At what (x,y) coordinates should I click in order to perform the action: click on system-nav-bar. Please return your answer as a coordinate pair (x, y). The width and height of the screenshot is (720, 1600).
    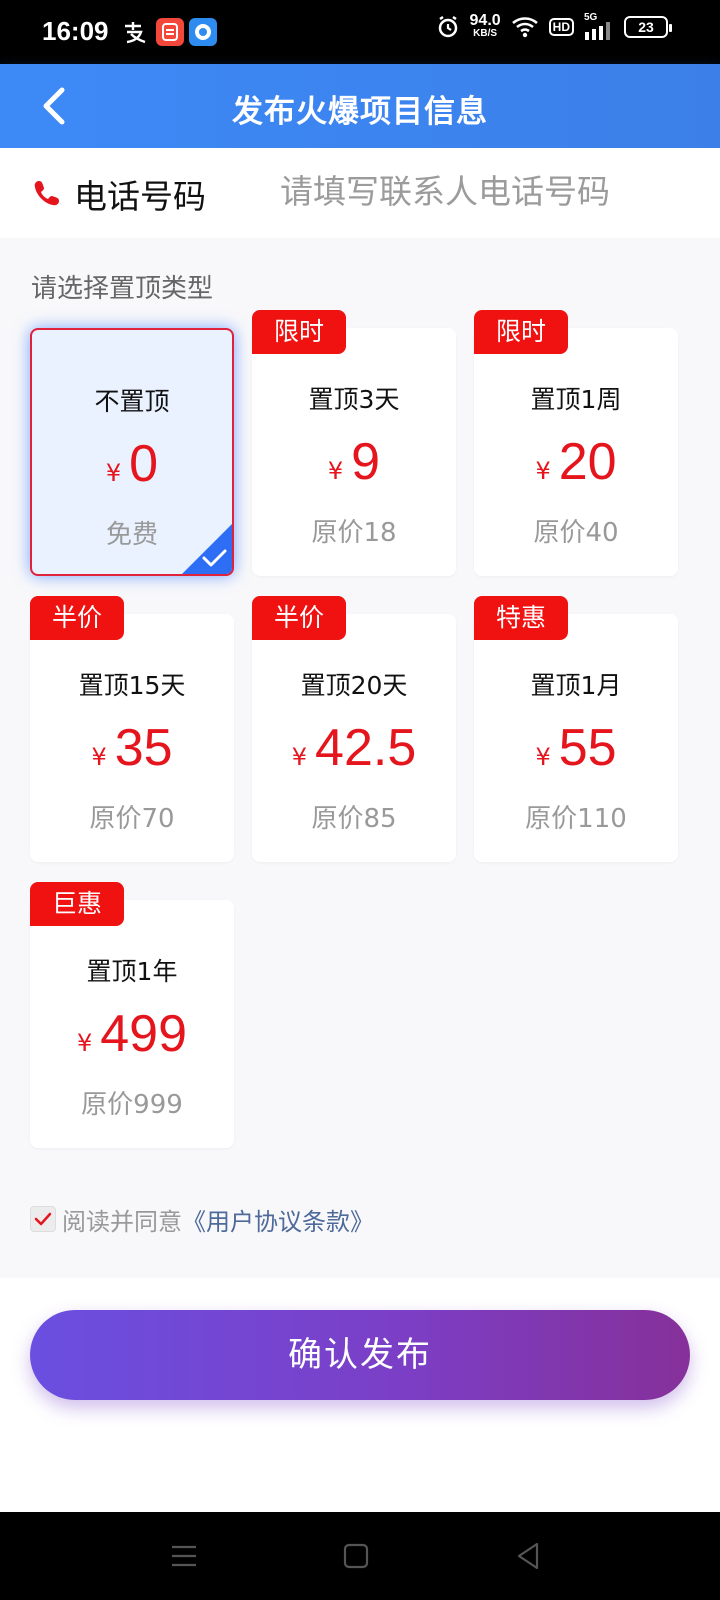
    Looking at the image, I should click on (360, 1556).